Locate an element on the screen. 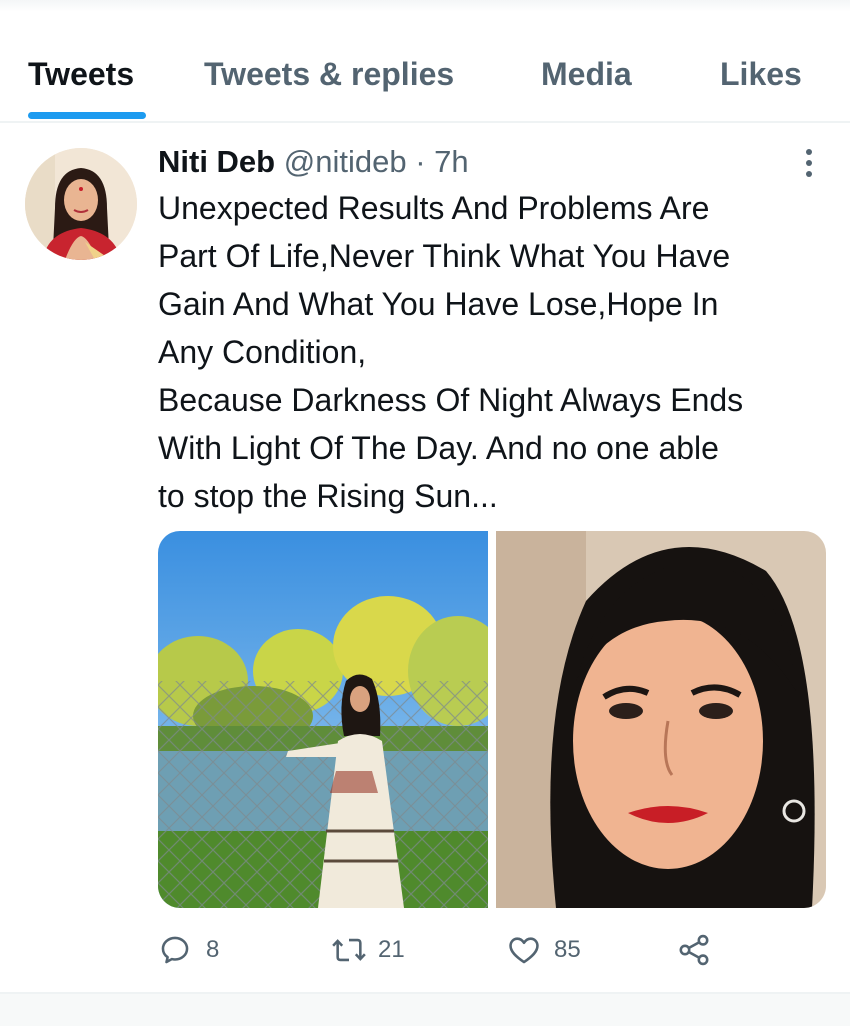  bottom-divider is located at coordinates (425, 1009).